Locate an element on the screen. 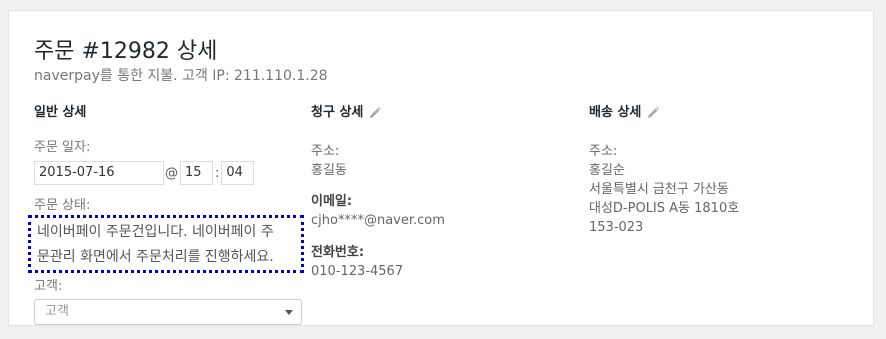 The height and width of the screenshot is (339, 886). payment-info: naverpay를 통한 지불. 고객 IP: 211.110.1.28 is located at coordinates (181, 76).